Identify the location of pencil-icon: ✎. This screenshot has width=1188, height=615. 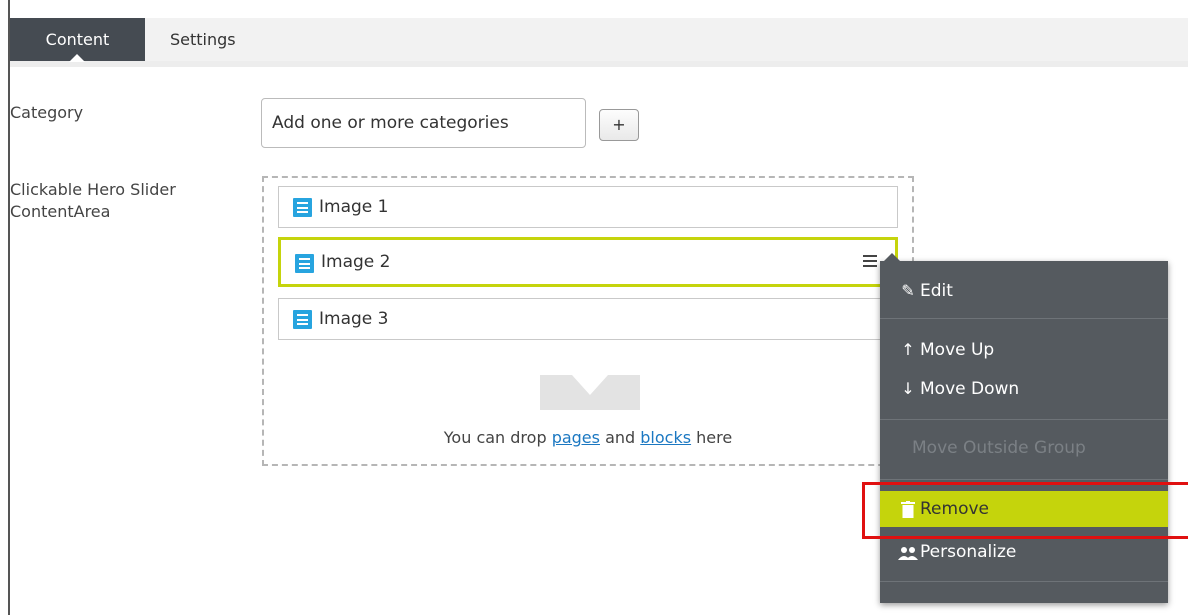
(908, 290).